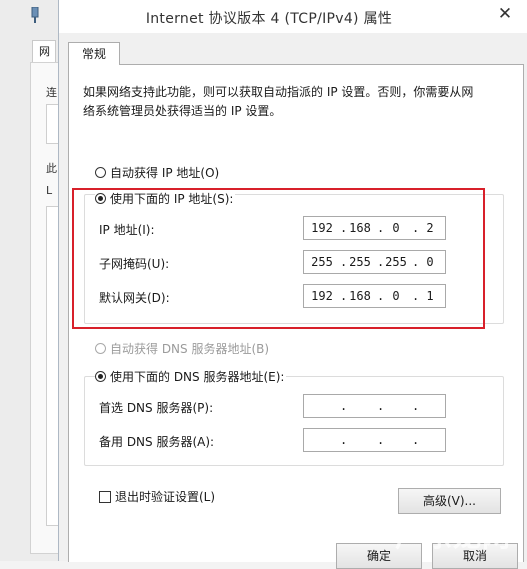 The width and height of the screenshot is (527, 569). What do you see at coordinates (190, 349) in the screenshot?
I see `radio-auto-dns-label: 自动获得 DNS 服务器地址(B)` at bounding box center [190, 349].